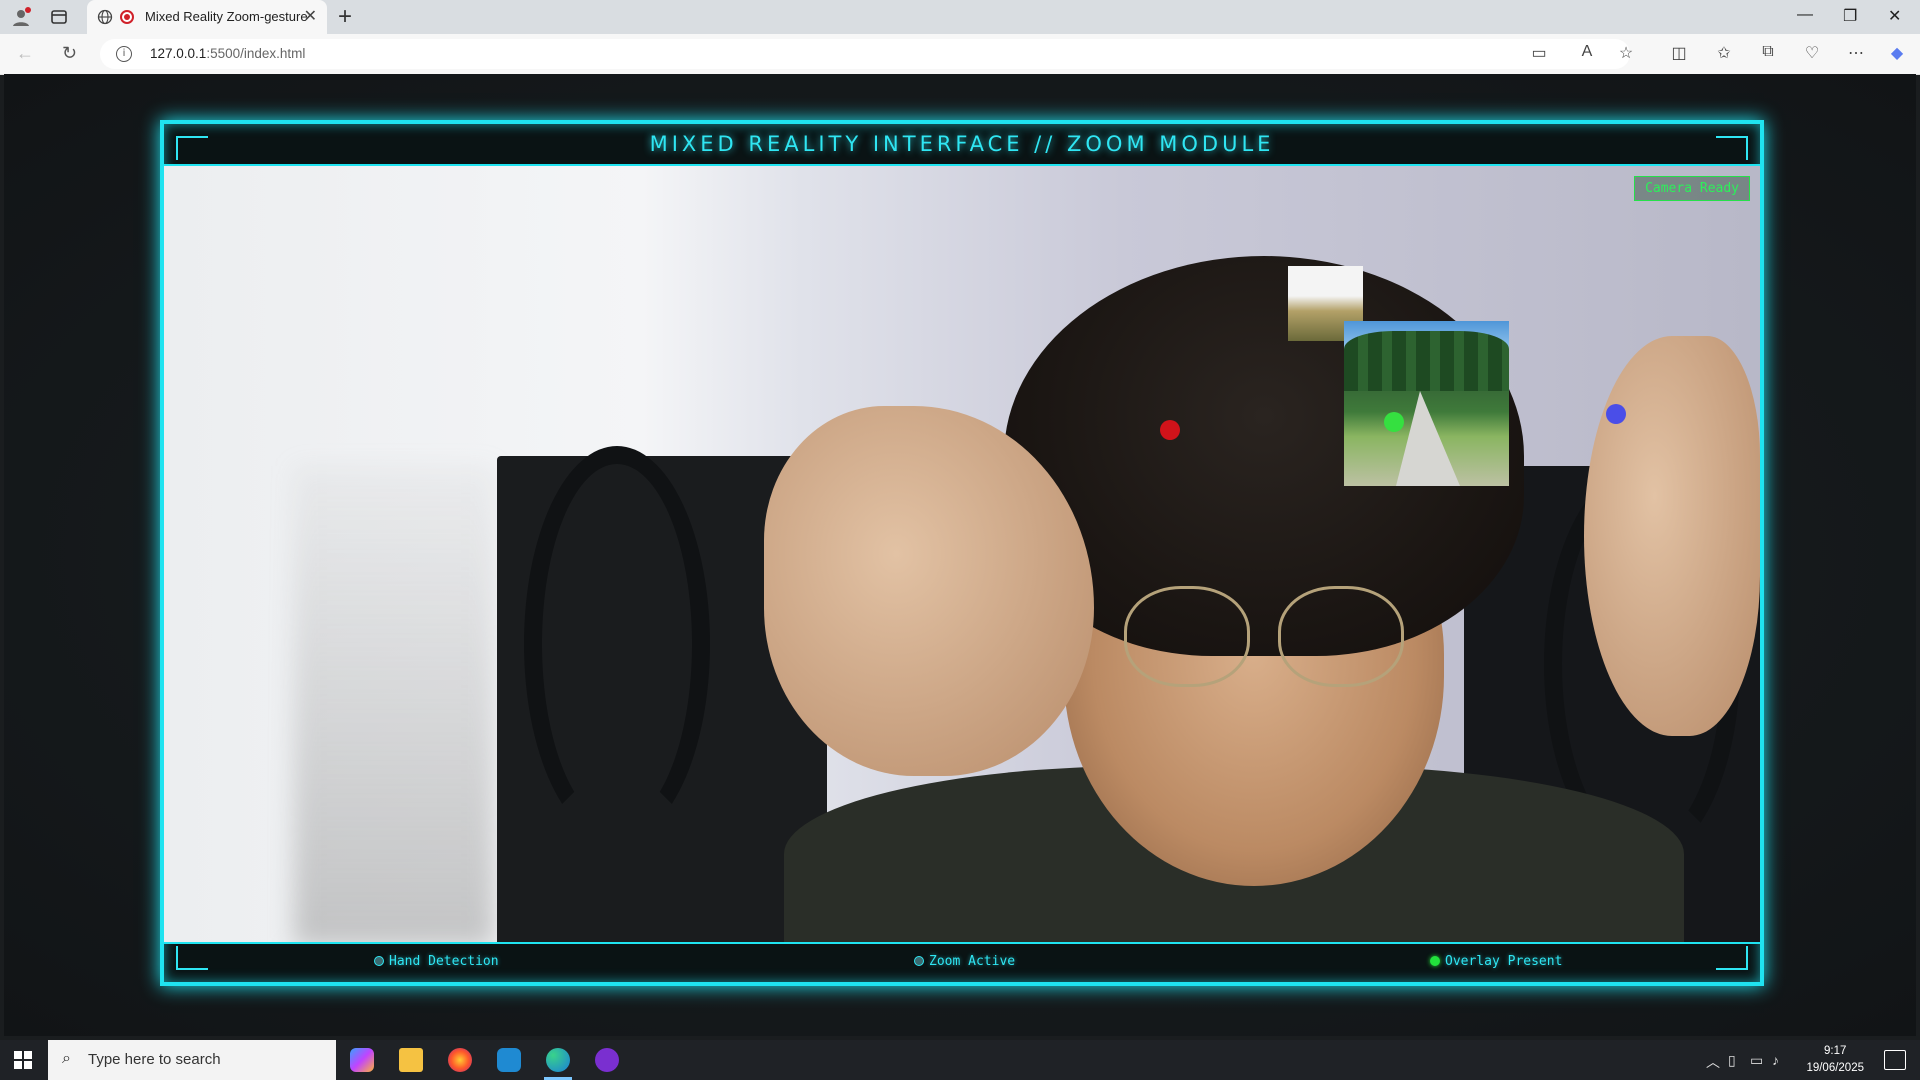 The width and height of the screenshot is (1920, 1080). I want to click on system-clock: 9:17 19/06/2025, so click(1835, 1060).